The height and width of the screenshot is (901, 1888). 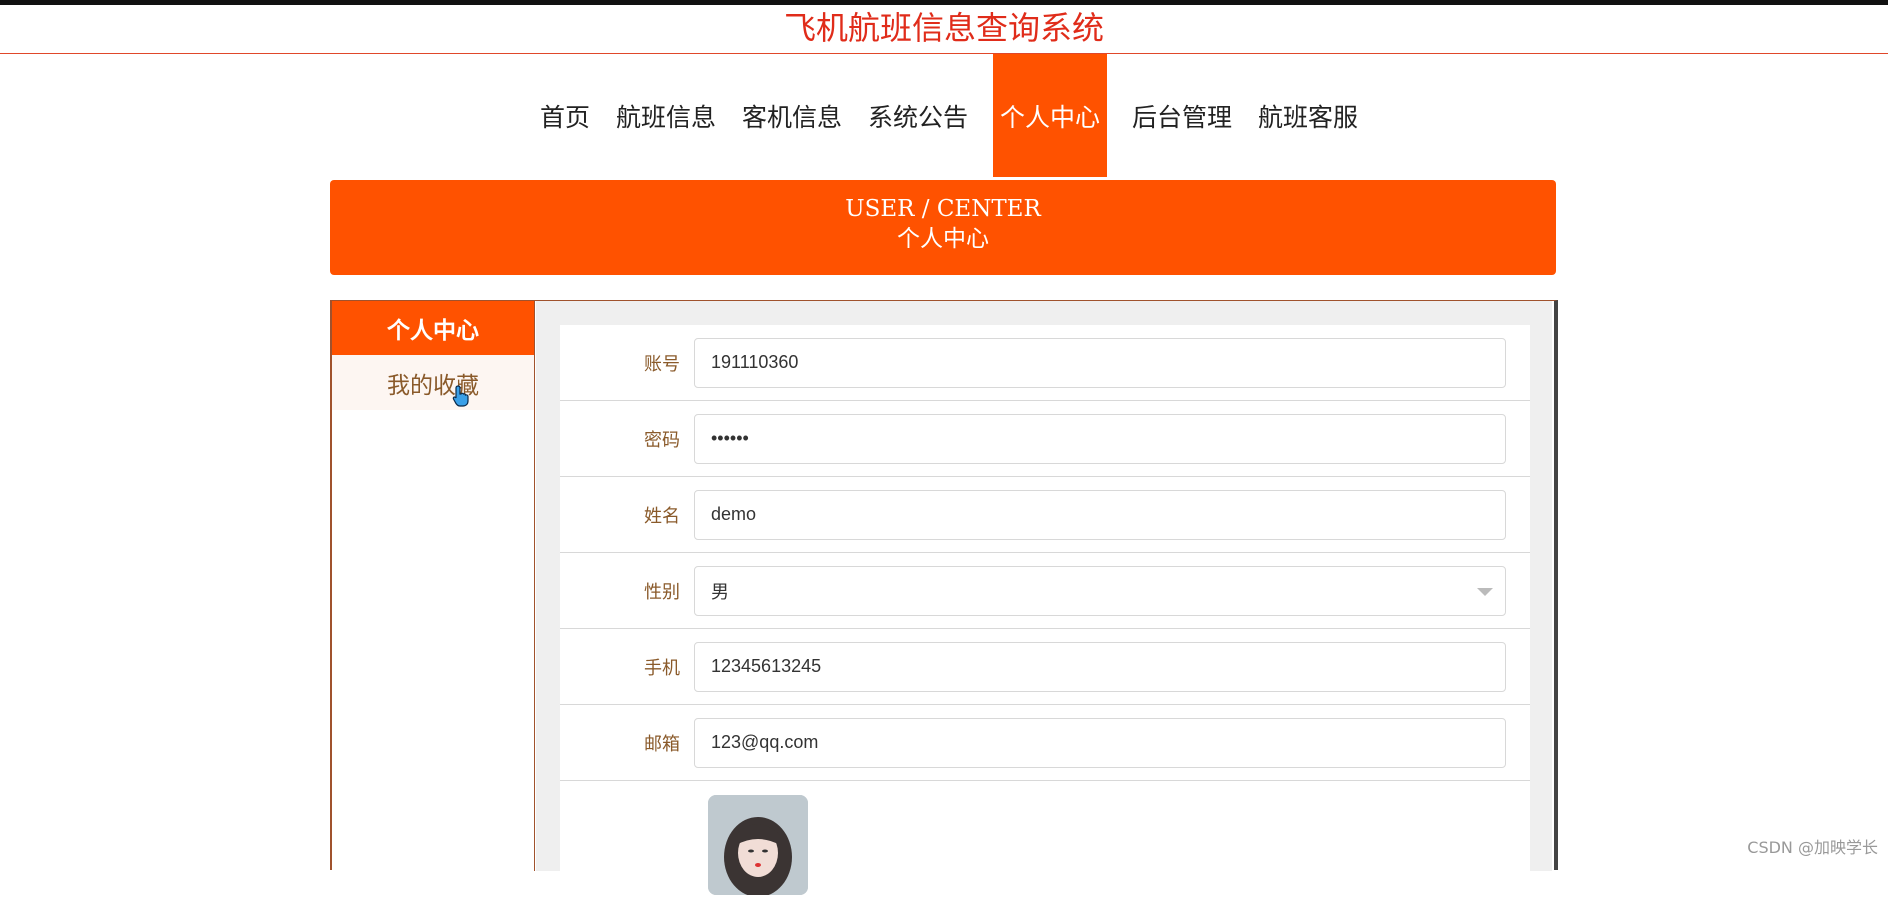 I want to click on form-row-password: 密码 ••••••, so click(x=1045, y=439).